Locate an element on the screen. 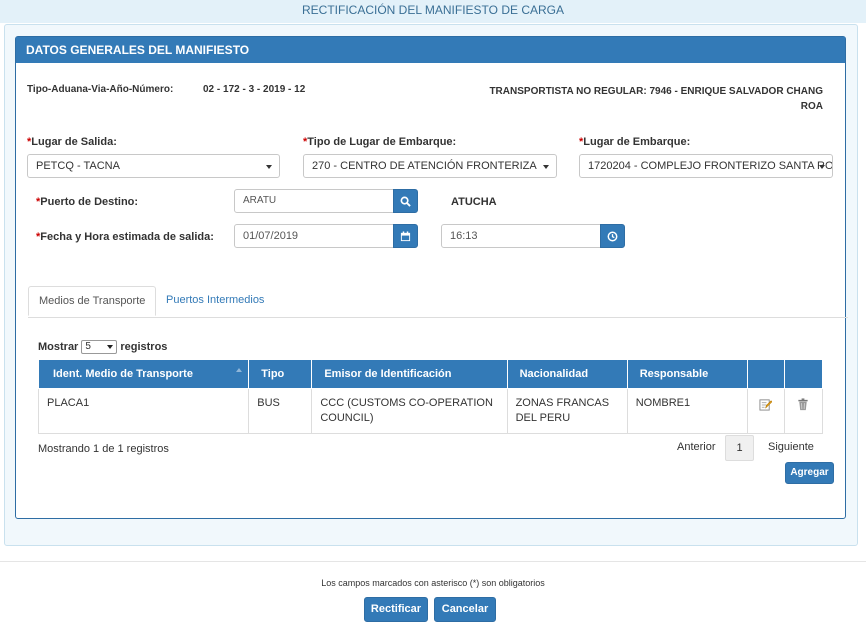 The height and width of the screenshot is (631, 866). lugar-embarque-select: 1720204 - COMPLEJO FRONTERIZO SANTA ROSA is located at coordinates (706, 166).